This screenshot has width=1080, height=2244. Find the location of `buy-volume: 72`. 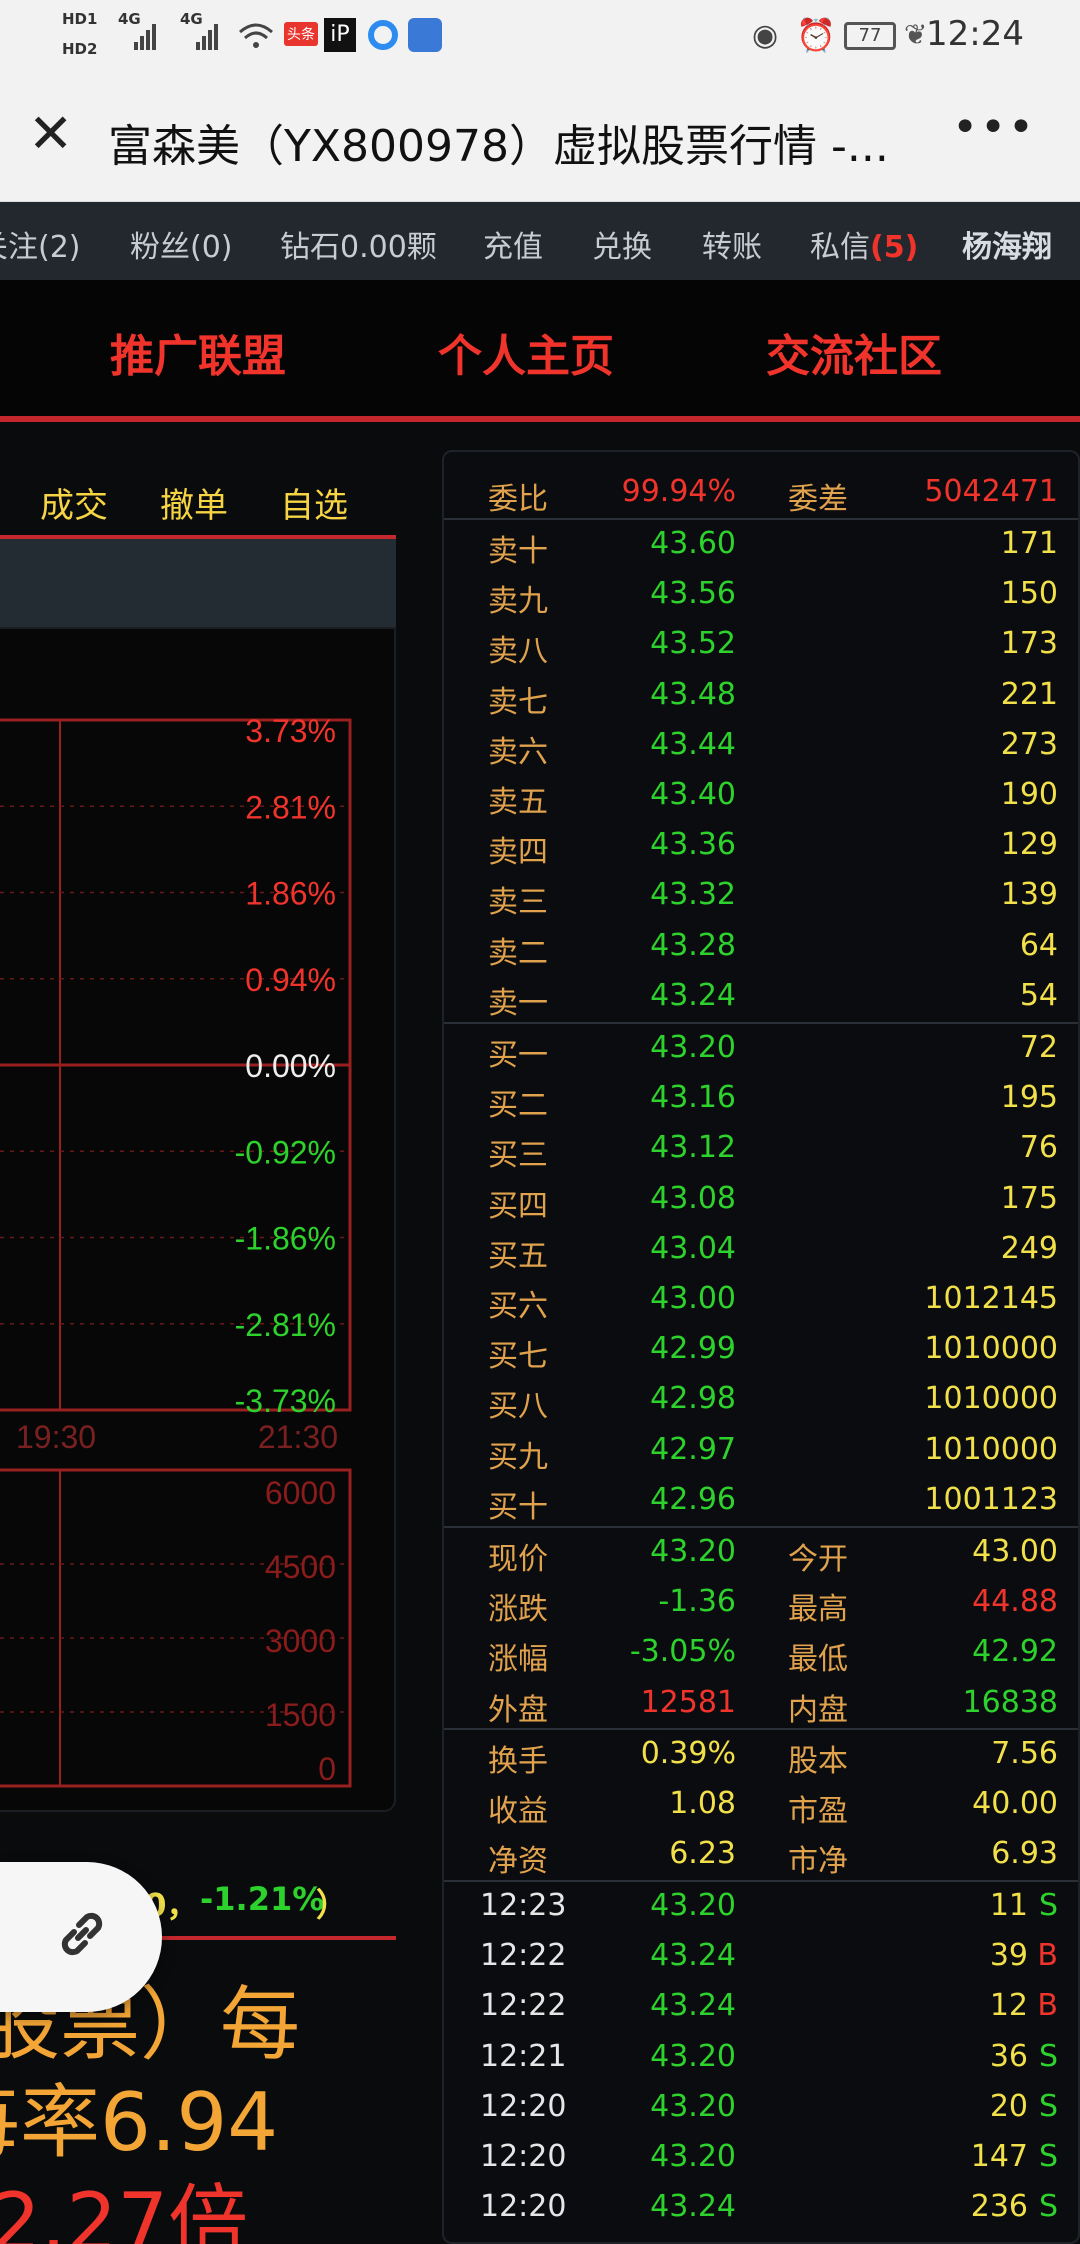

buy-volume: 72 is located at coordinates (1038, 1047).